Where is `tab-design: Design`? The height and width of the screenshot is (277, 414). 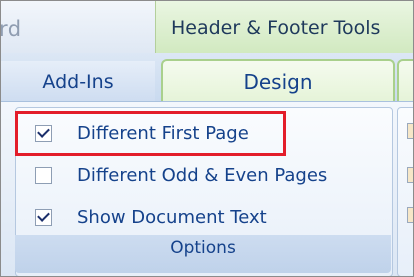 tab-design: Design is located at coordinates (278, 82).